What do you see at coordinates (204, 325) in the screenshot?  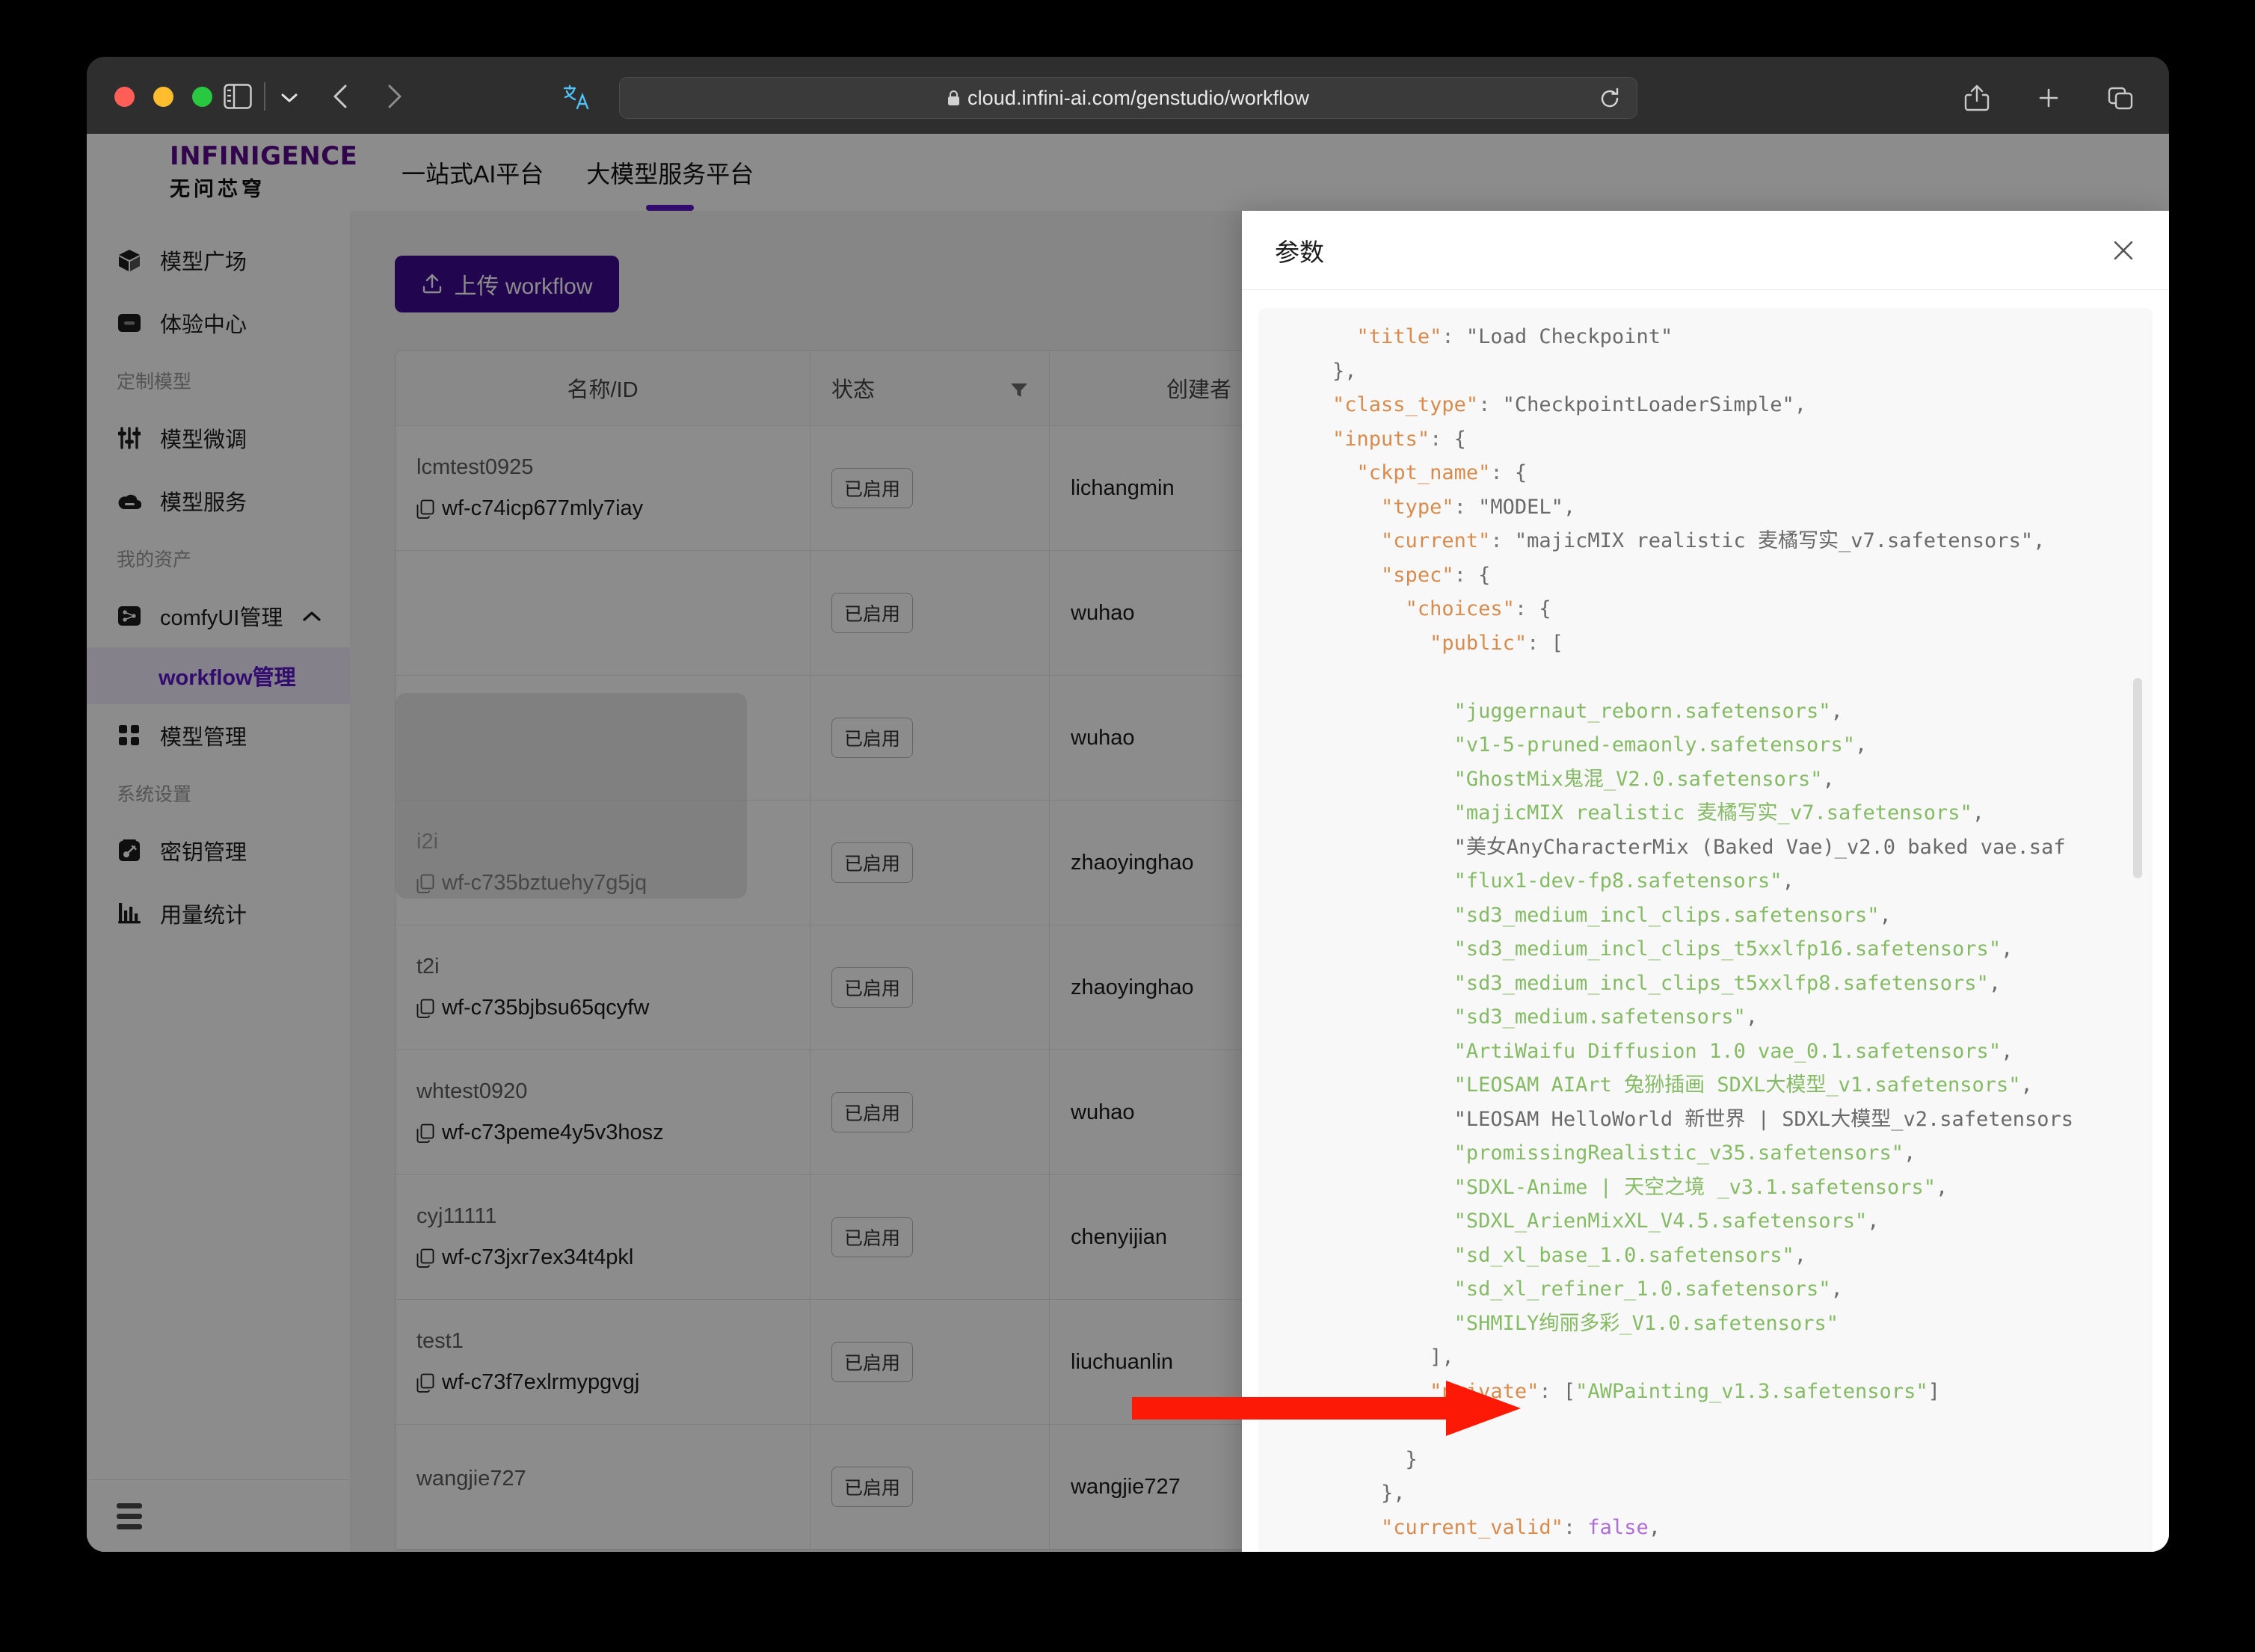 I see `sidebar-item-label: 体验中心` at bounding box center [204, 325].